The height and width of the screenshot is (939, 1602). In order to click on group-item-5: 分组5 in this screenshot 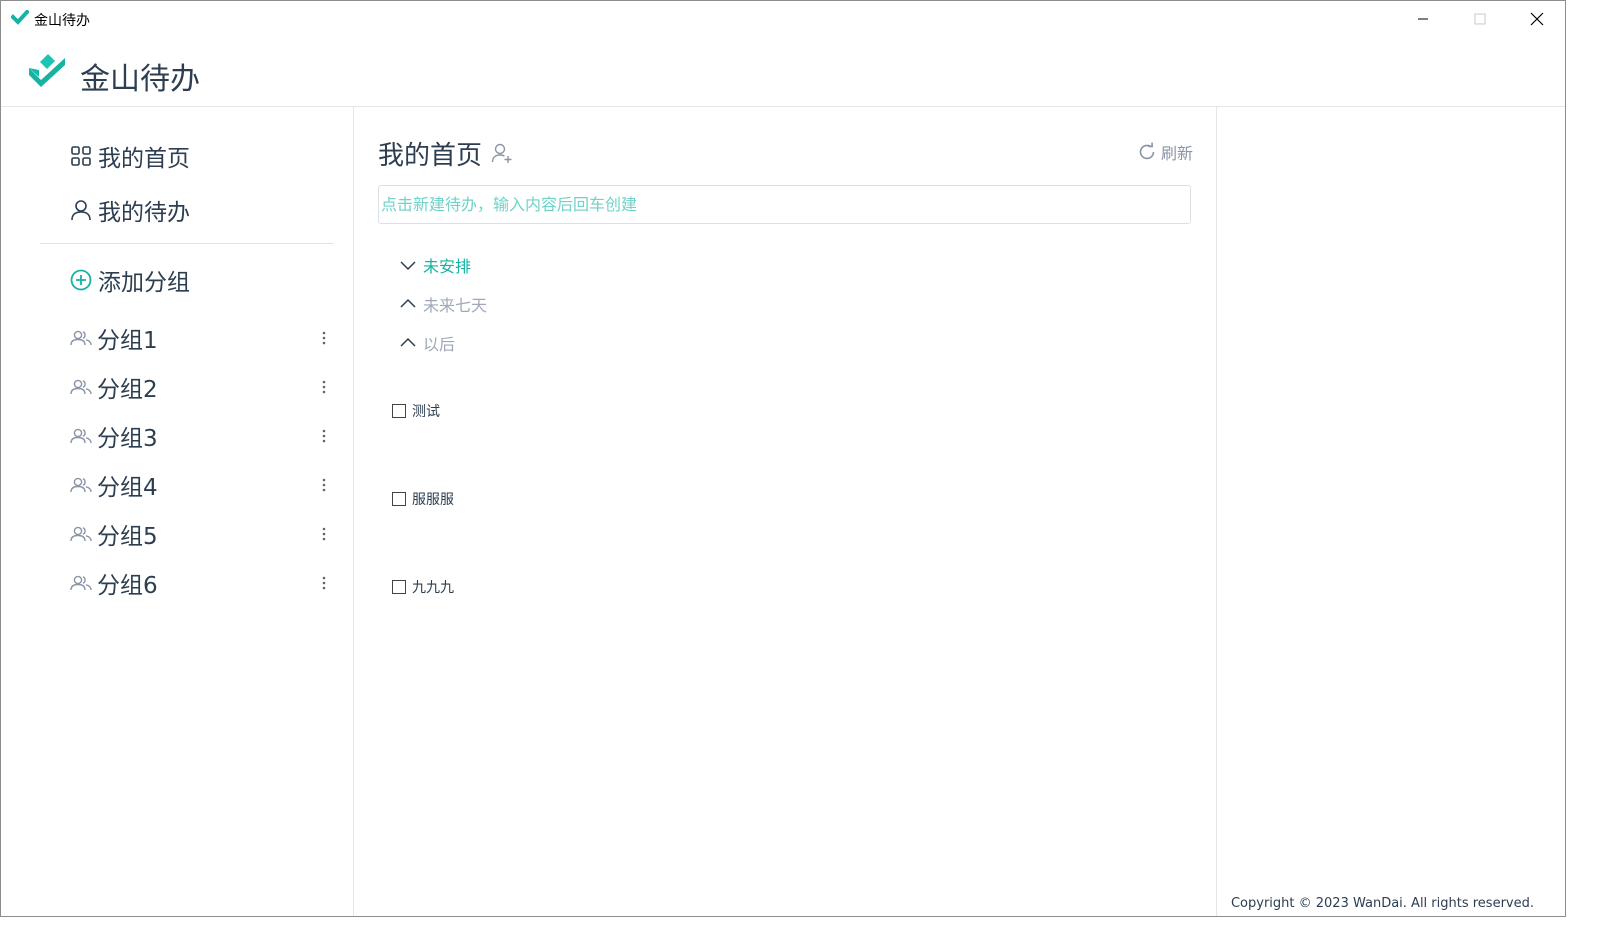, I will do `click(201, 534)`.